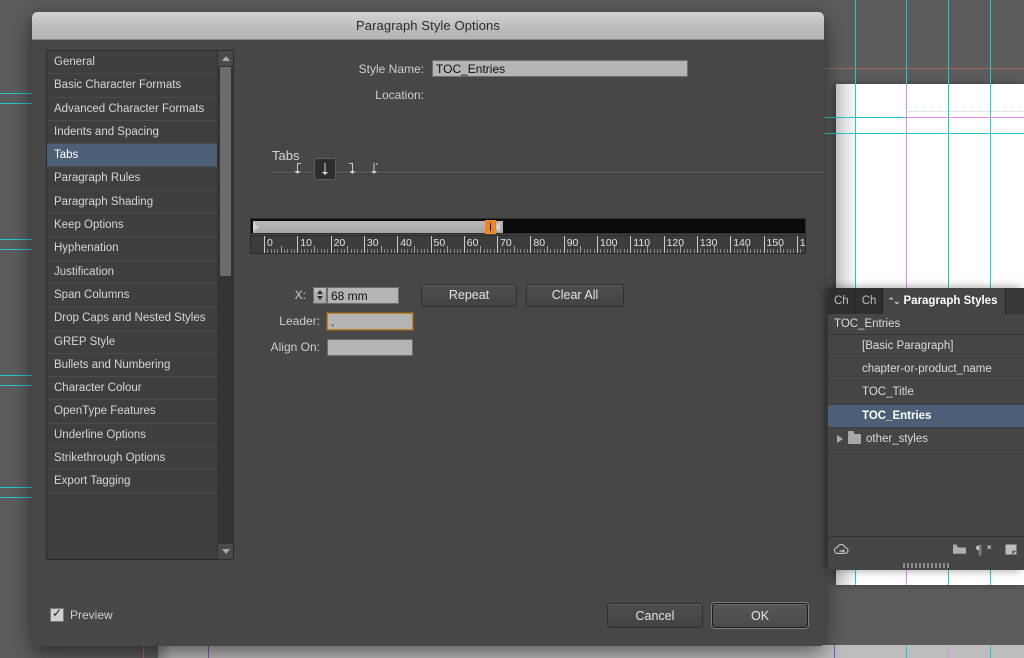 This screenshot has height=658, width=1024. Describe the element at coordinates (132, 203) in the screenshot. I see `sidebar-item-paragraph-shading: Paragraph Shading` at that location.